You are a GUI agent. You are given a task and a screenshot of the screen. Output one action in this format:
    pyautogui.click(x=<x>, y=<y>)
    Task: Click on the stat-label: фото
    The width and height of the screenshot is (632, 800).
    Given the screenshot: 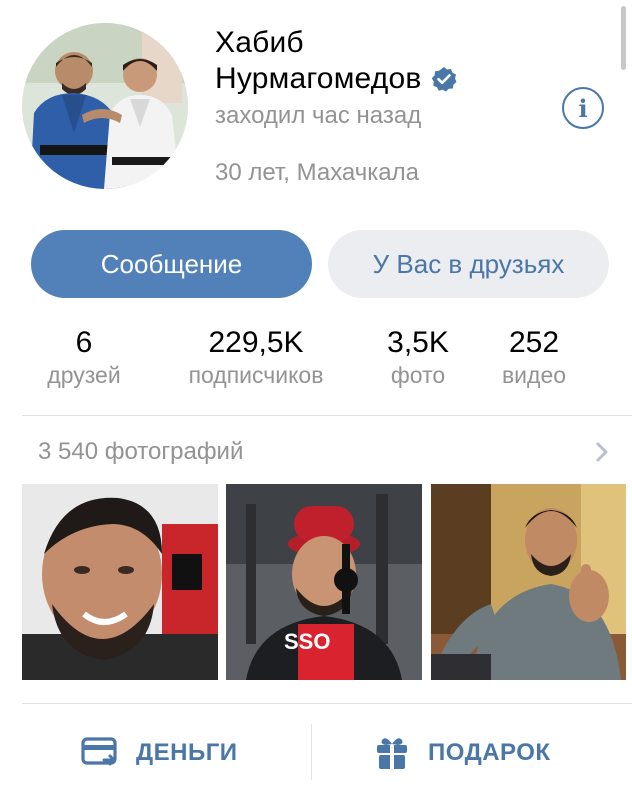 What is the action you would take?
    pyautogui.click(x=418, y=375)
    